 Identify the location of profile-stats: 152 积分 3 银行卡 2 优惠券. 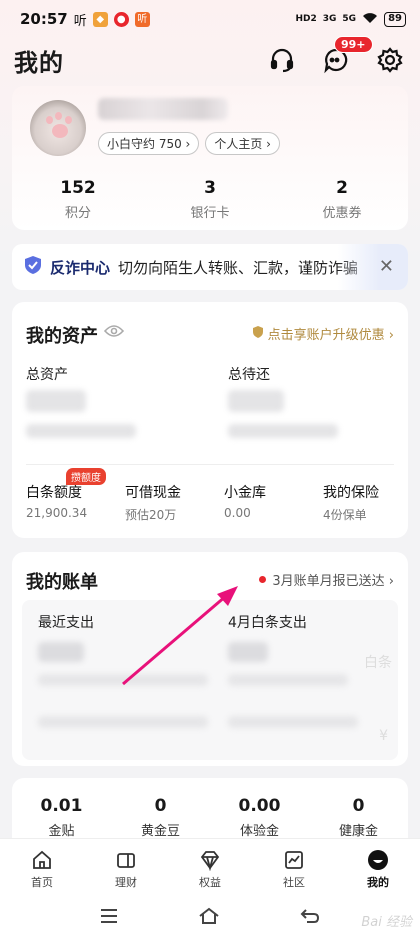
(210, 199).